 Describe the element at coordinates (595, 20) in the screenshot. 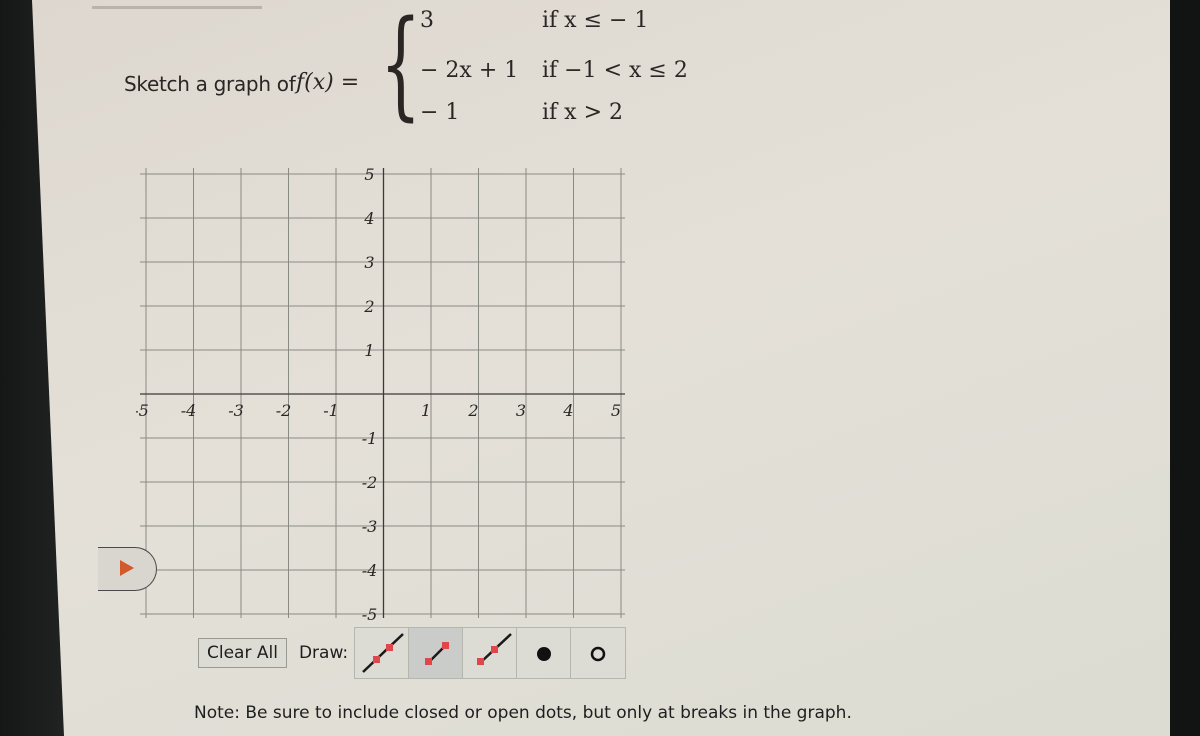

I see `case-1-condition: if x ≤ − 1` at that location.